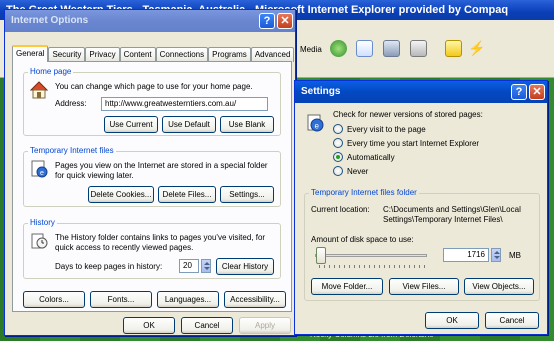  I want to click on internet-options-cancel-button: Cancel, so click(207, 325).